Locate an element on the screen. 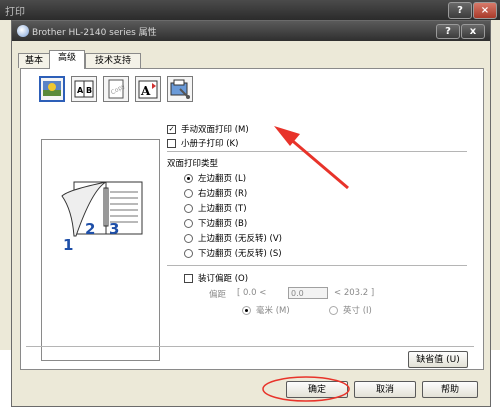 This screenshot has height=407, width=500. tab-advanced: 高级 is located at coordinates (67, 59).